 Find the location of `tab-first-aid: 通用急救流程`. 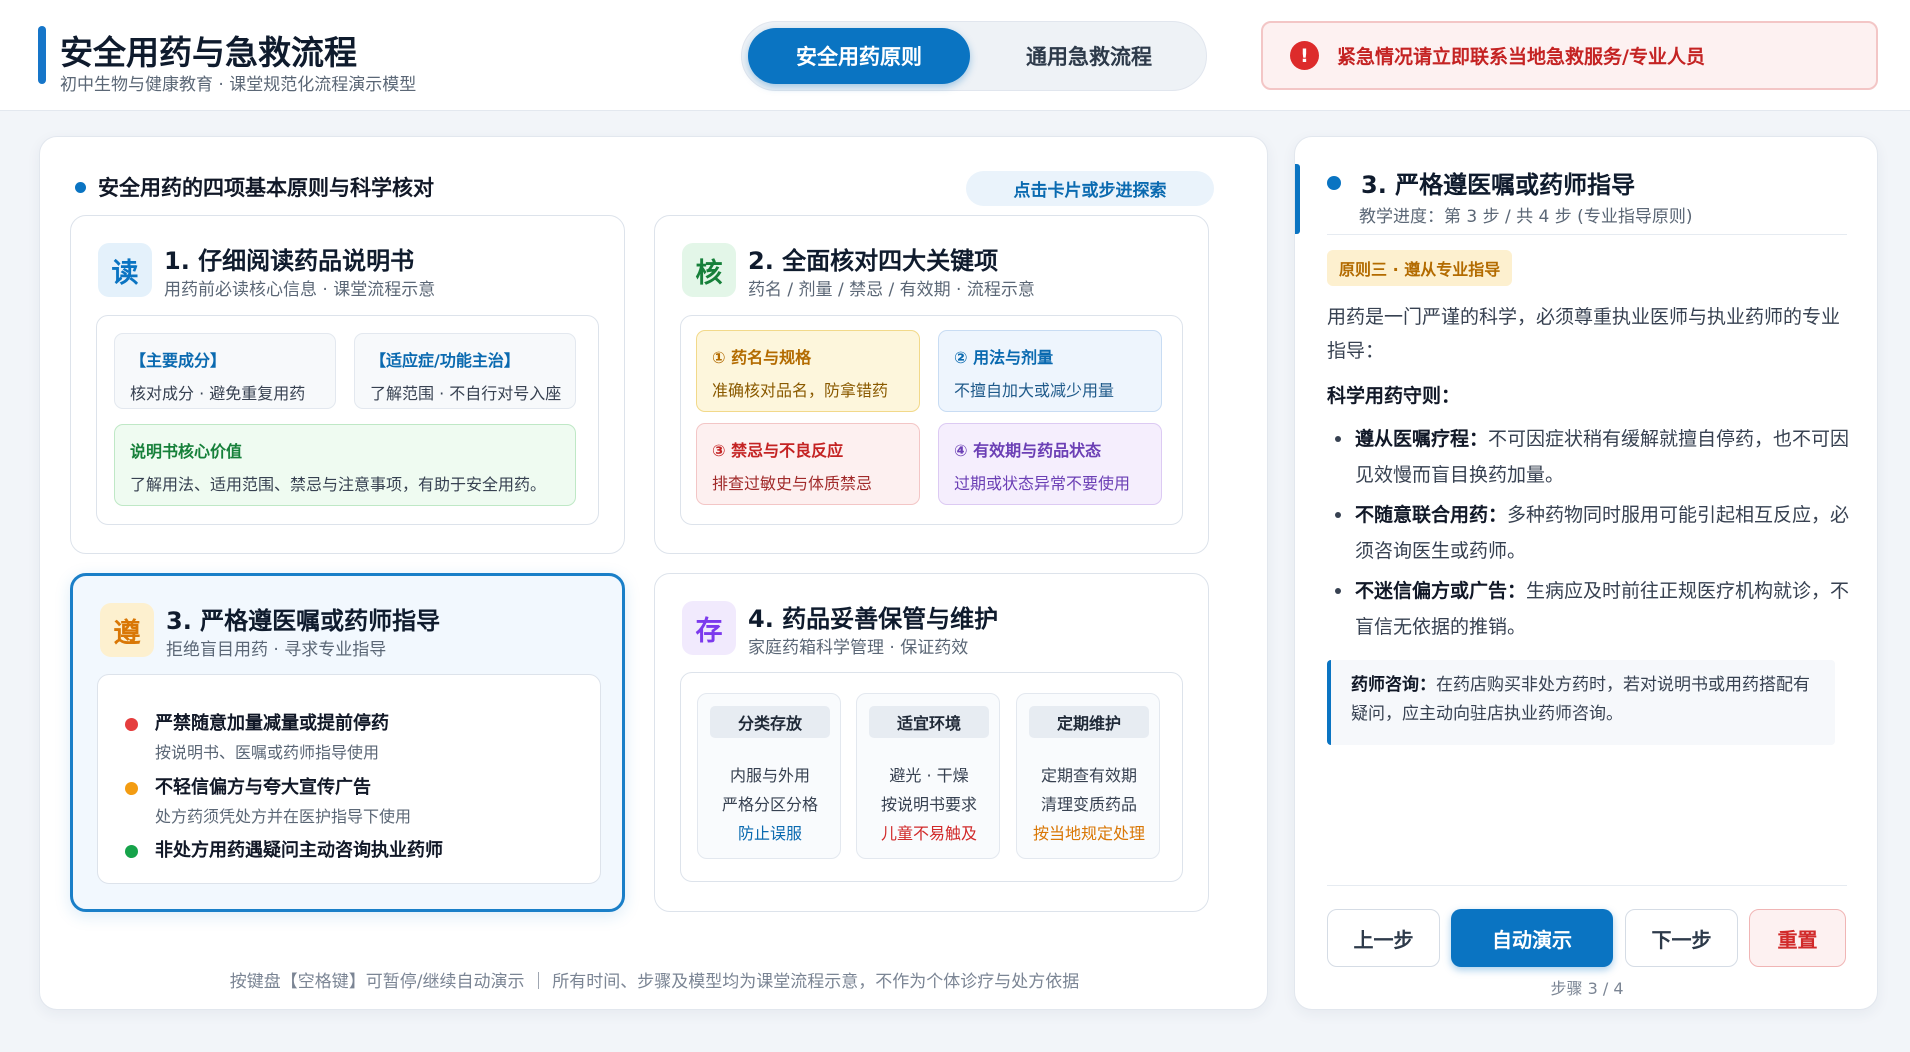

tab-first-aid: 通用急救流程 is located at coordinates (1089, 56).